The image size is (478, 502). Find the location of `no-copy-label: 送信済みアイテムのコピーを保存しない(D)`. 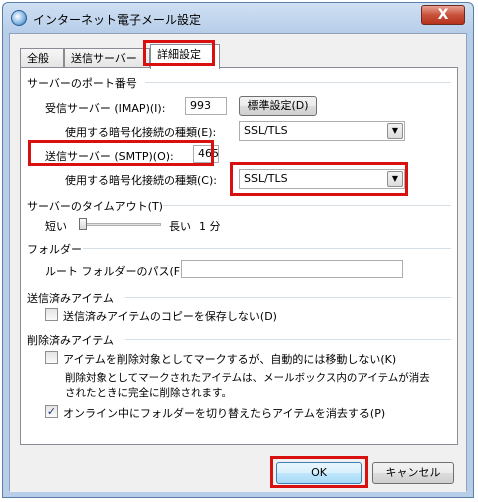

no-copy-label: 送信済みアイテムのコピーを保存しない(D) is located at coordinates (170, 316).